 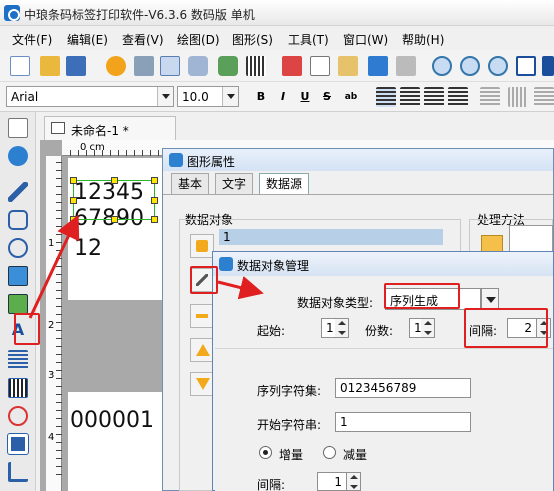 What do you see at coordinates (146, 266) in the screenshot?
I see `annotation-arrows` at bounding box center [146, 266].